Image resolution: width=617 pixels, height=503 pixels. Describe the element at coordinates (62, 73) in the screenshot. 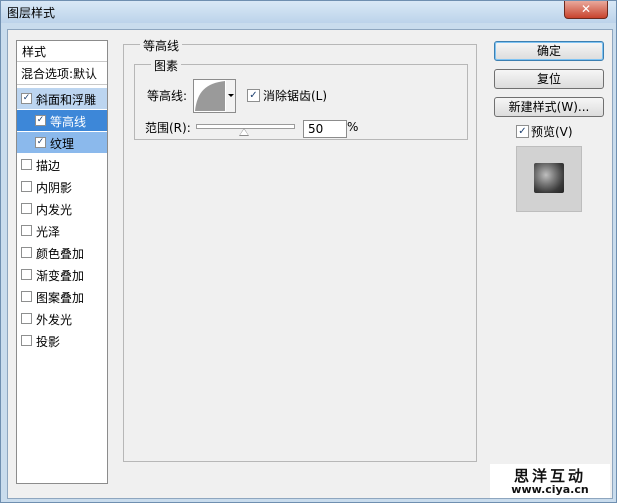

I see `blend-options-item: 混合选项:默认` at that location.